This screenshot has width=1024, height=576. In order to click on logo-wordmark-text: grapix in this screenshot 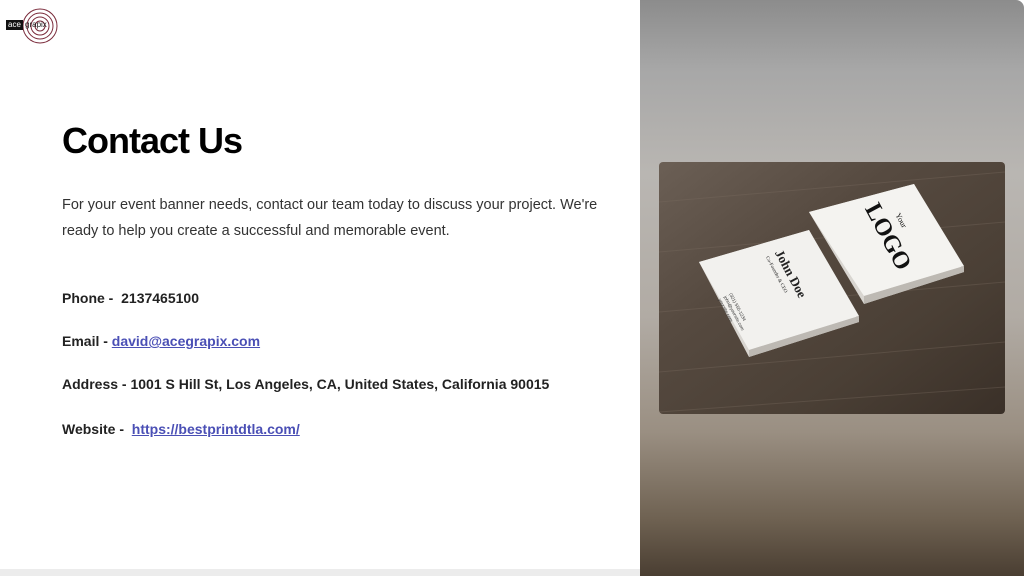, I will do `click(36, 24)`.